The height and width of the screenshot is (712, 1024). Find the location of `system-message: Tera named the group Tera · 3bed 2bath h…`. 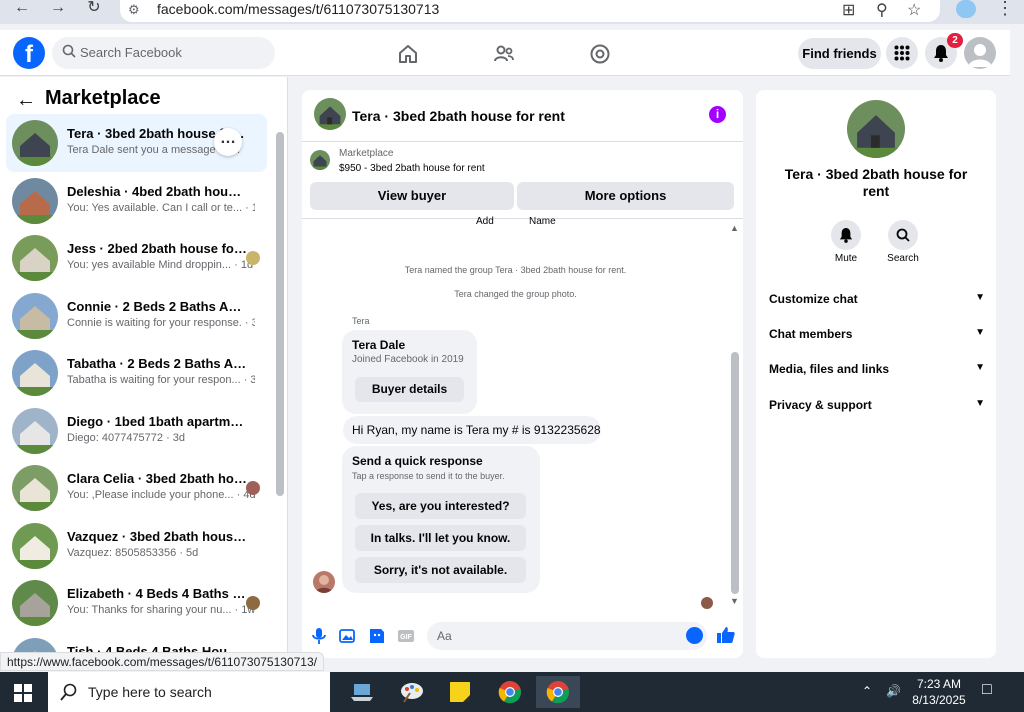

system-message: Tera named the group Tera · 3bed 2bath h… is located at coordinates (515, 270).